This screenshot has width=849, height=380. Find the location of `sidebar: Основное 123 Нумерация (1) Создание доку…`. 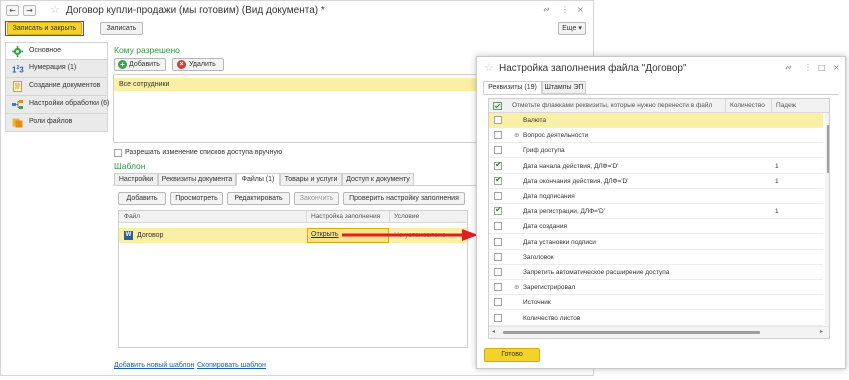

sidebar: Основное 123 Нумерация (1) Создание доку… is located at coordinates (57, 87).